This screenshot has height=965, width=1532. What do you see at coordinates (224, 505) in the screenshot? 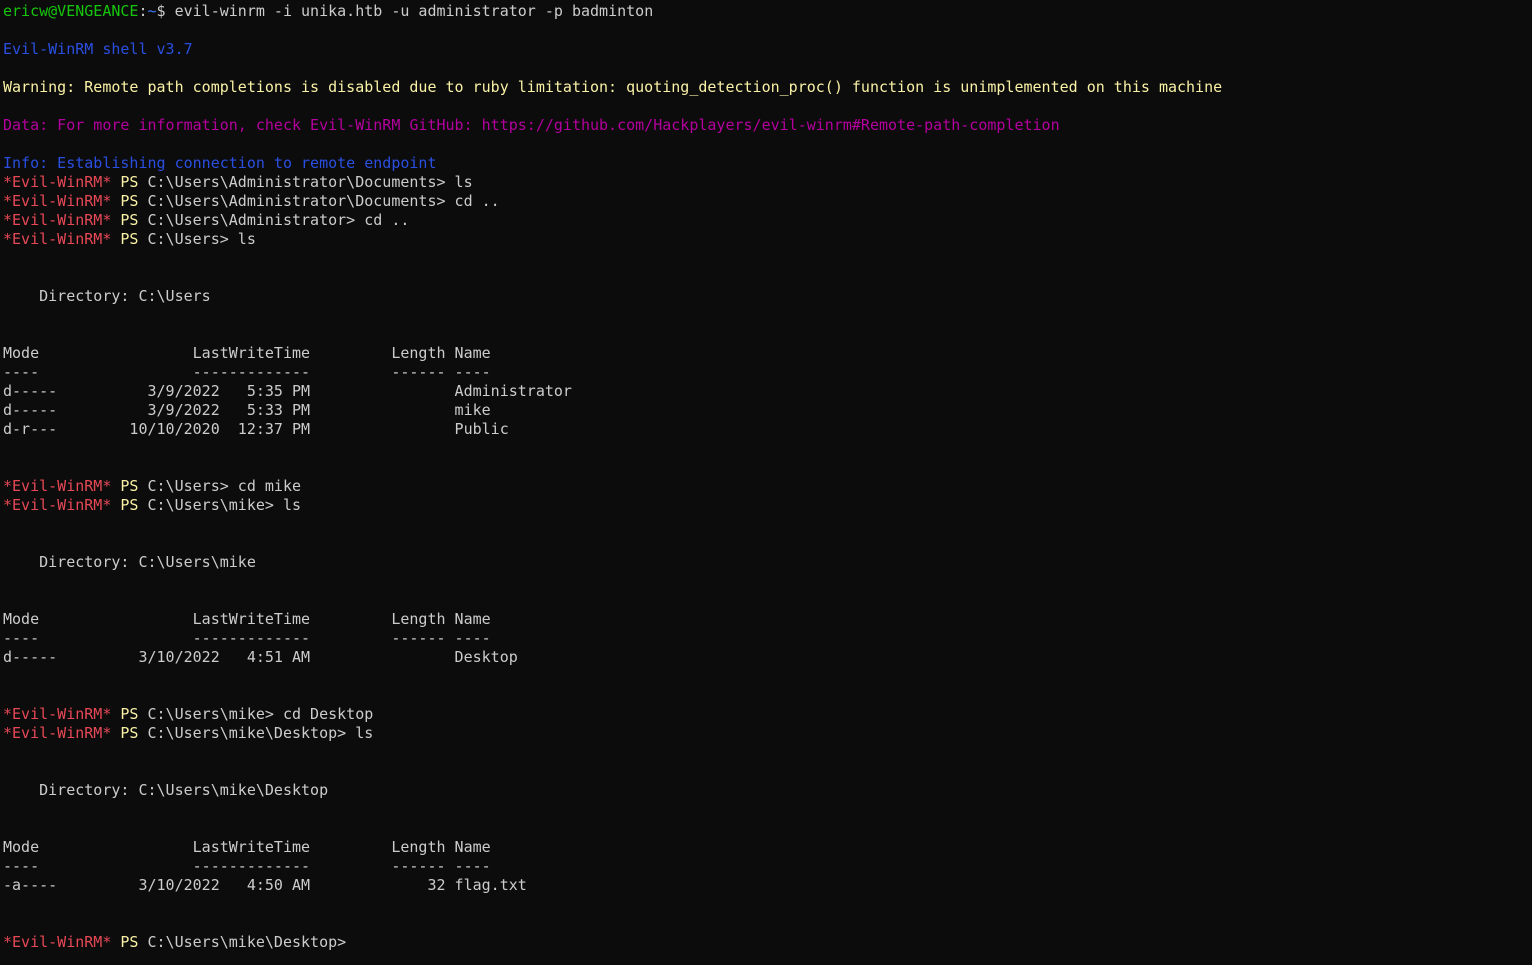
I see `terminal-text-segment: C:\Users\mike> ls` at bounding box center [224, 505].